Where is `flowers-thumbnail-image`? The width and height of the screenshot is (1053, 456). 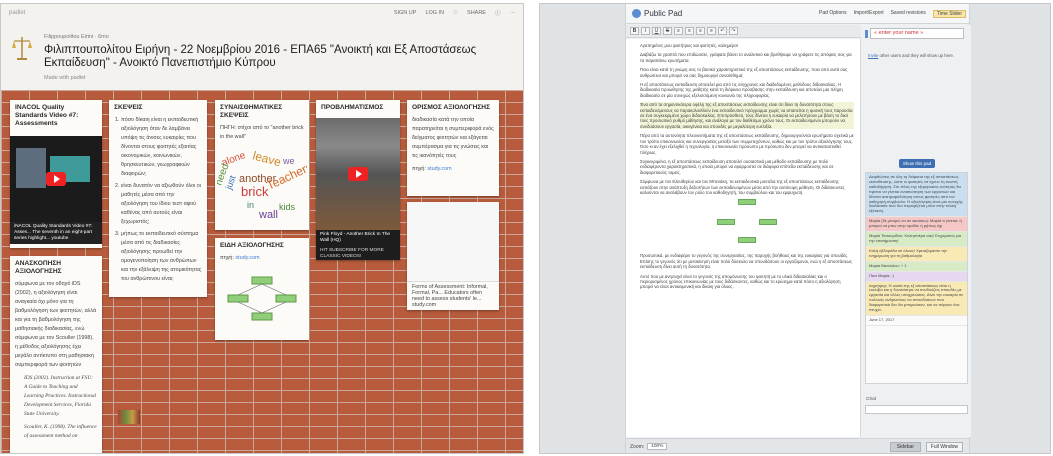 flowers-thumbnail-image is located at coordinates (129, 417).